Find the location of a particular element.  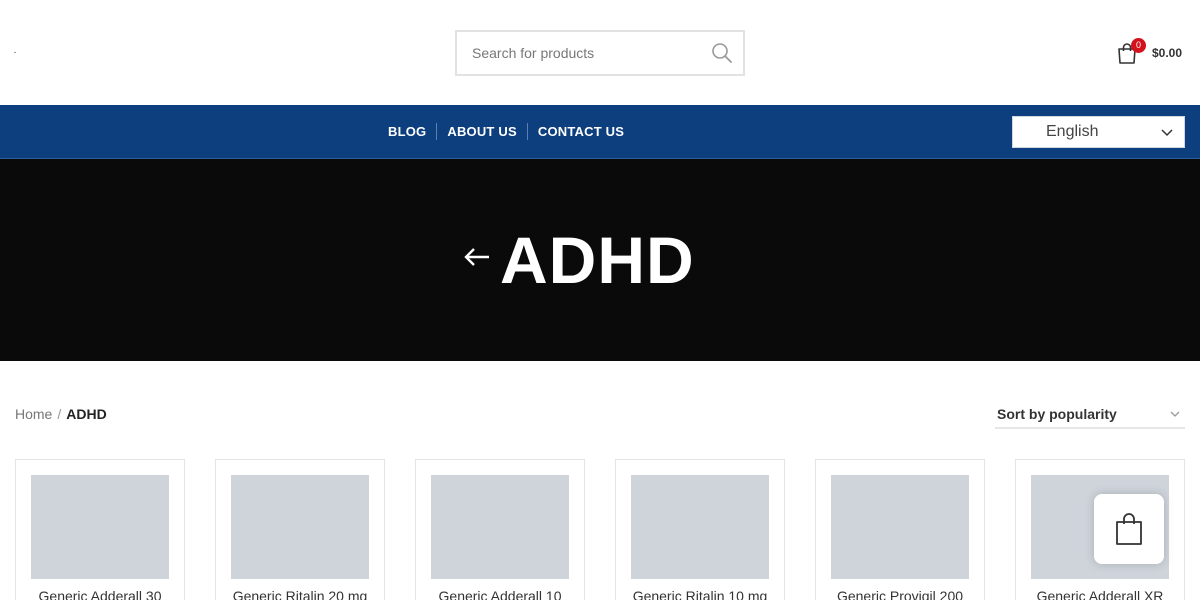

back-arrow-icon is located at coordinates (477, 257).